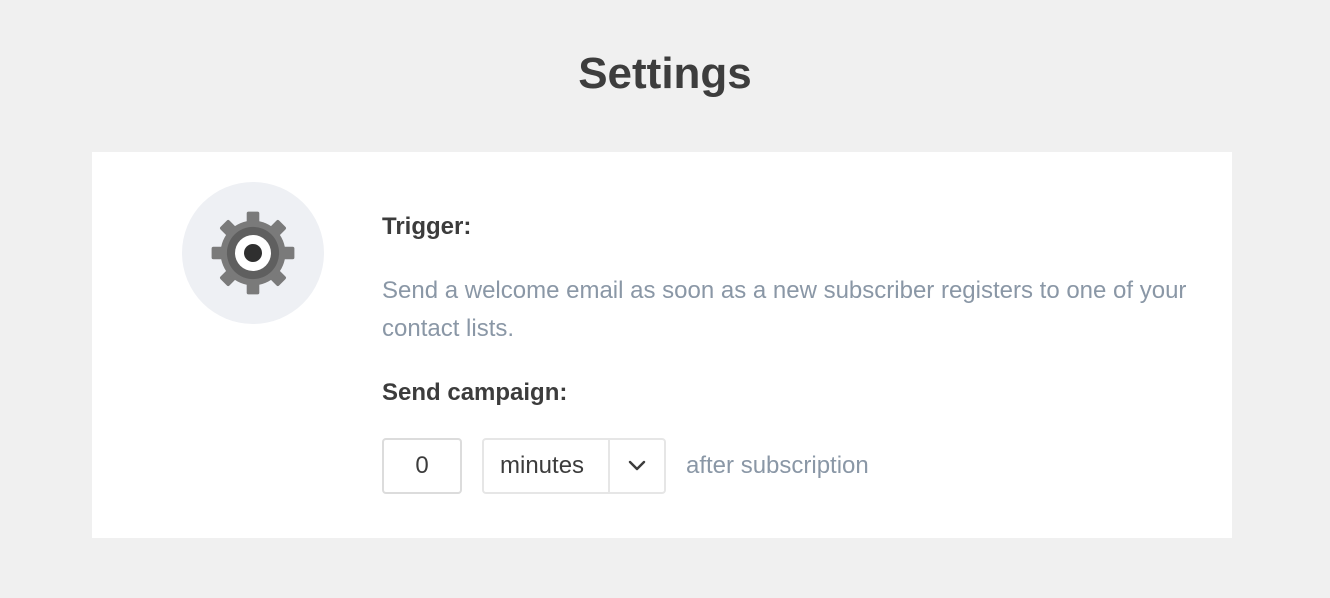  Describe the element at coordinates (542, 465) in the screenshot. I see `delay-unit-value: minutes` at that location.